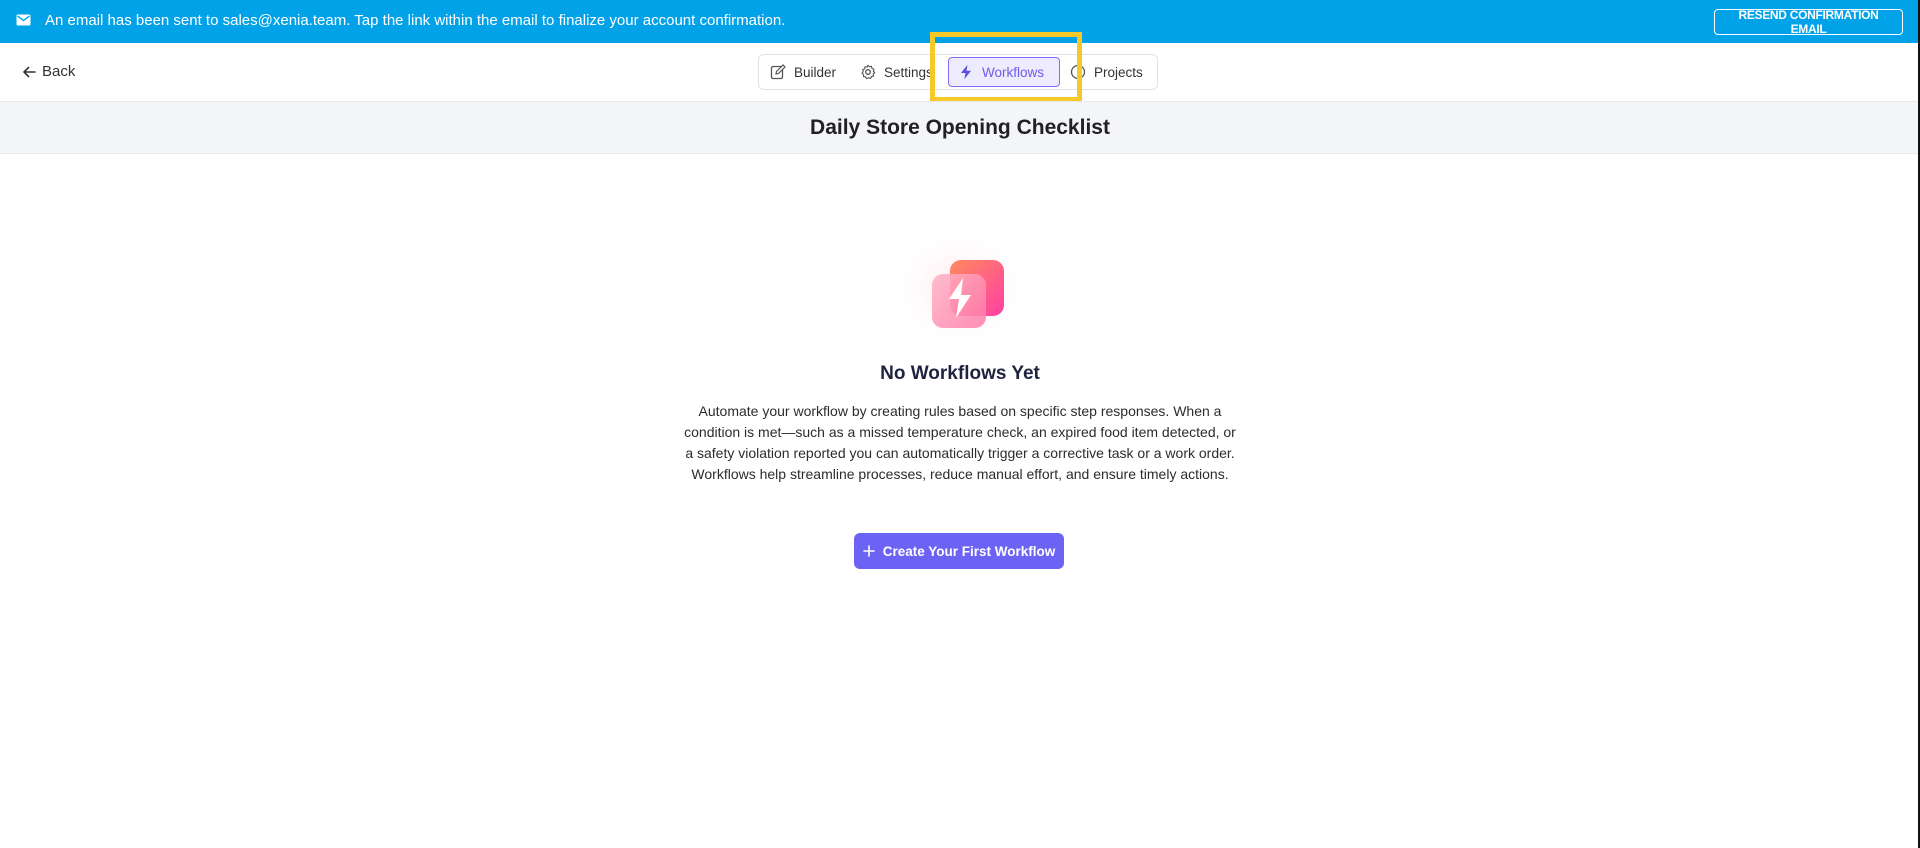  I want to click on tab-builder-label: Builder, so click(815, 72).